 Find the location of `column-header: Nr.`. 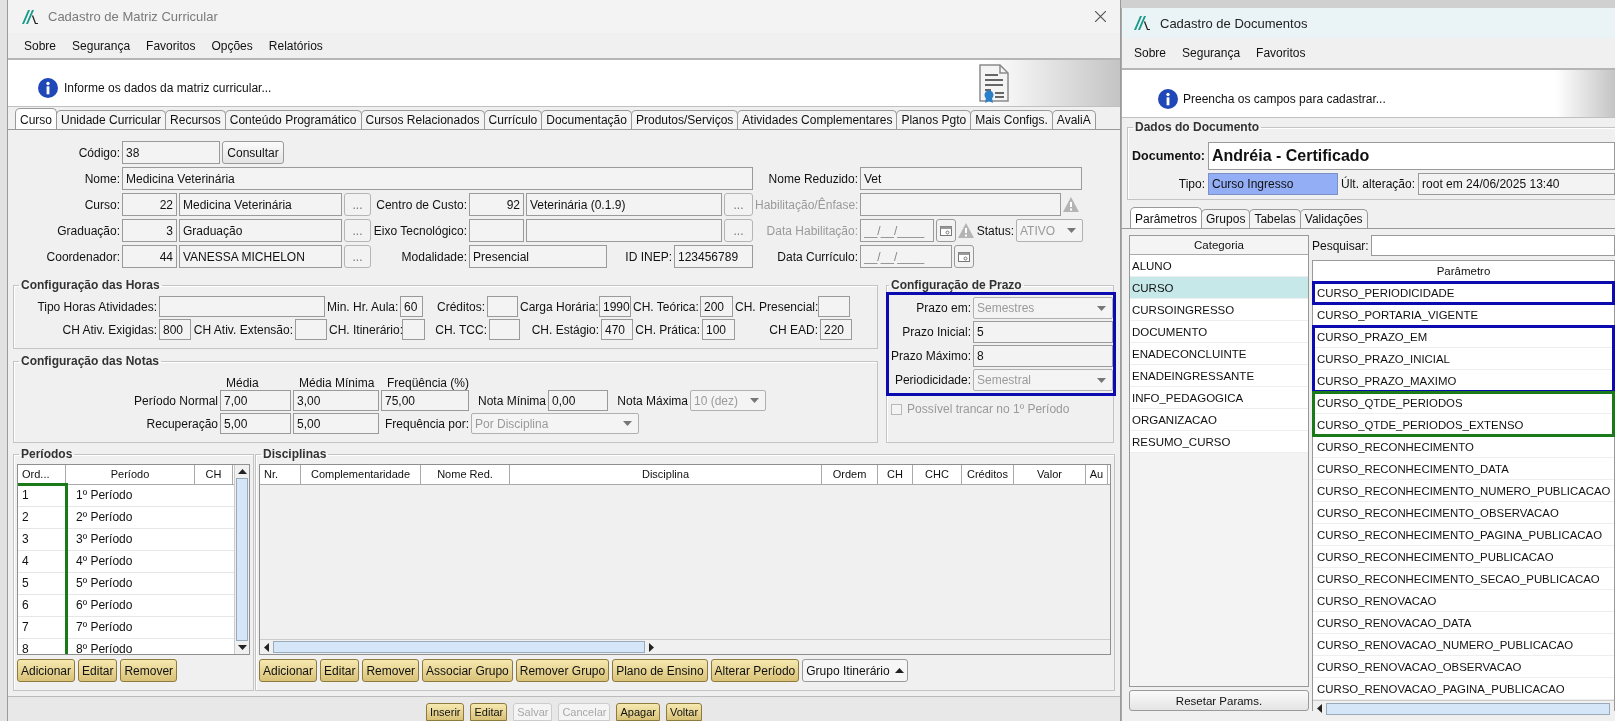

column-header: Nr. is located at coordinates (280, 474).